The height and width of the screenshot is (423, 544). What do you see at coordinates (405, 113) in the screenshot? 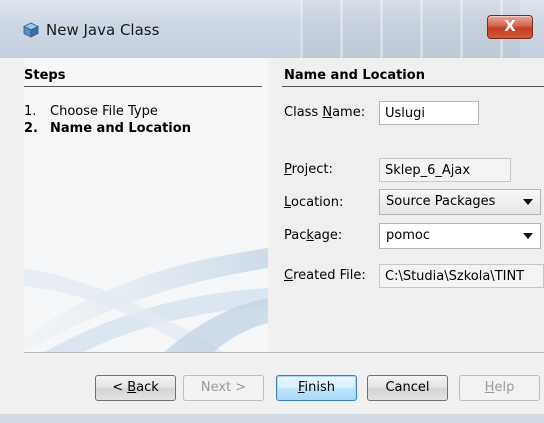
I see `class-name-value: Uslugi` at bounding box center [405, 113].